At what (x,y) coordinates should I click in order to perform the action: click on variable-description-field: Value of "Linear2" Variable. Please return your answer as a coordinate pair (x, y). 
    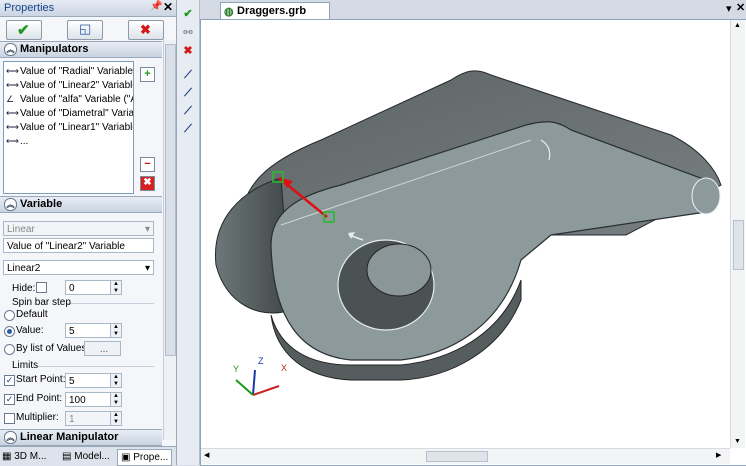
    Looking at the image, I should click on (78, 245).